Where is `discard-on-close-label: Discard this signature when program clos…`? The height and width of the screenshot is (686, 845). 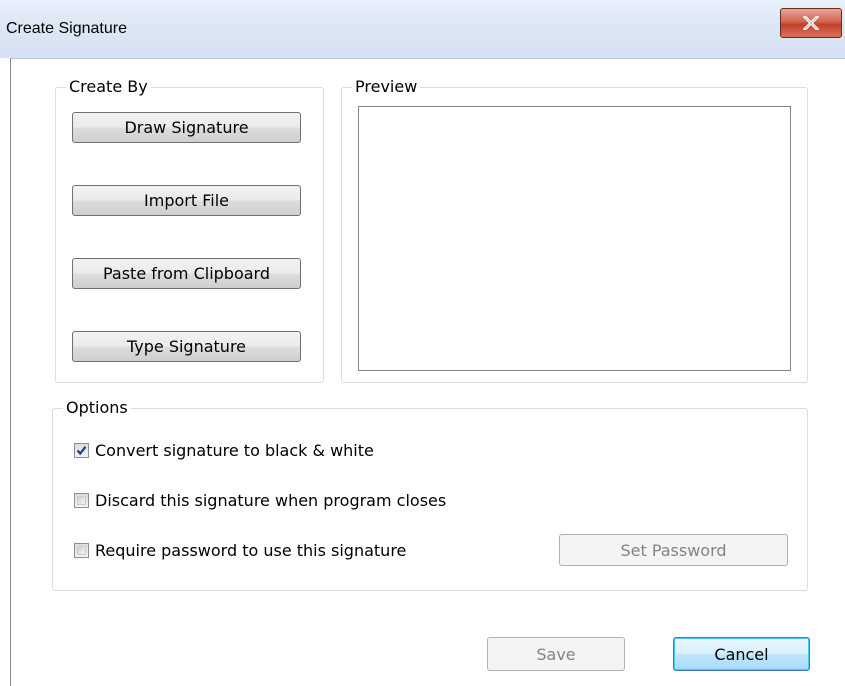 discard-on-close-label: Discard this signature when program clos… is located at coordinates (271, 500).